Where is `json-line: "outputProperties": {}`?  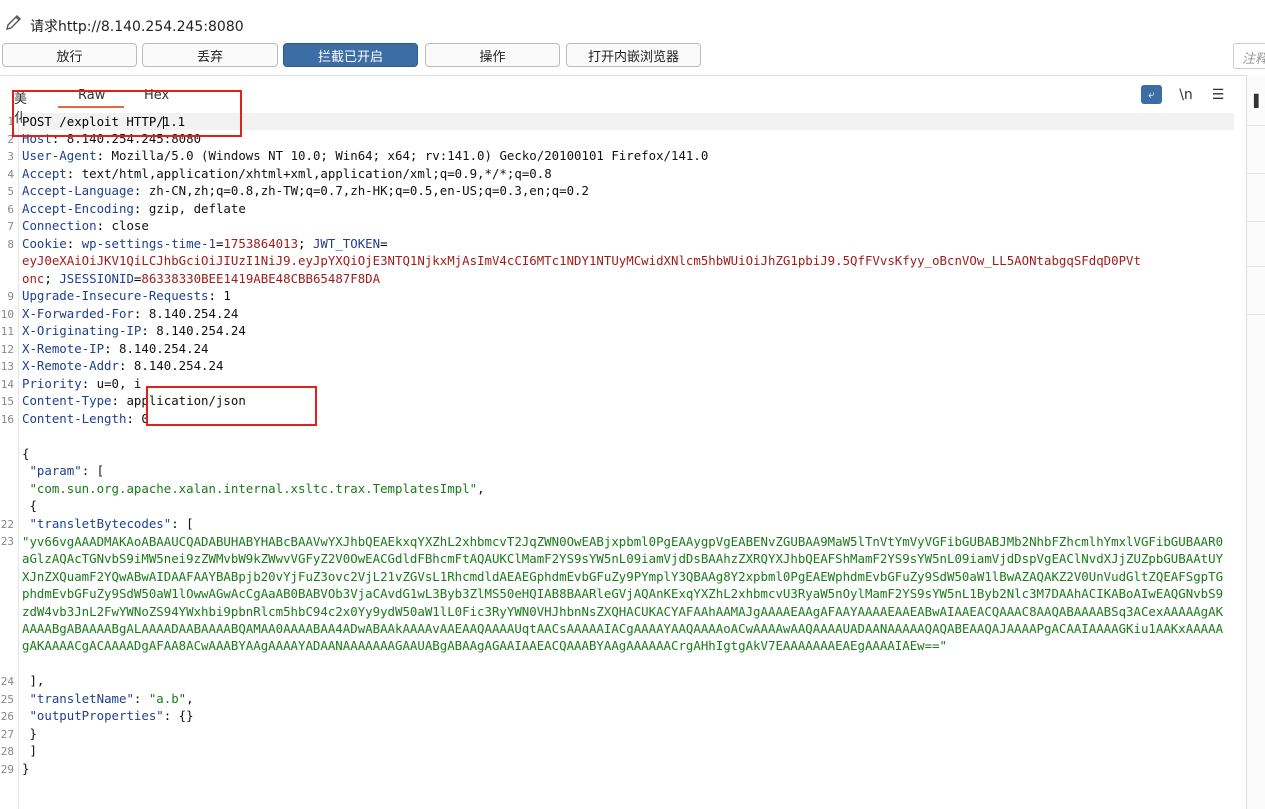
json-line: "outputProperties": {} is located at coordinates (111, 715).